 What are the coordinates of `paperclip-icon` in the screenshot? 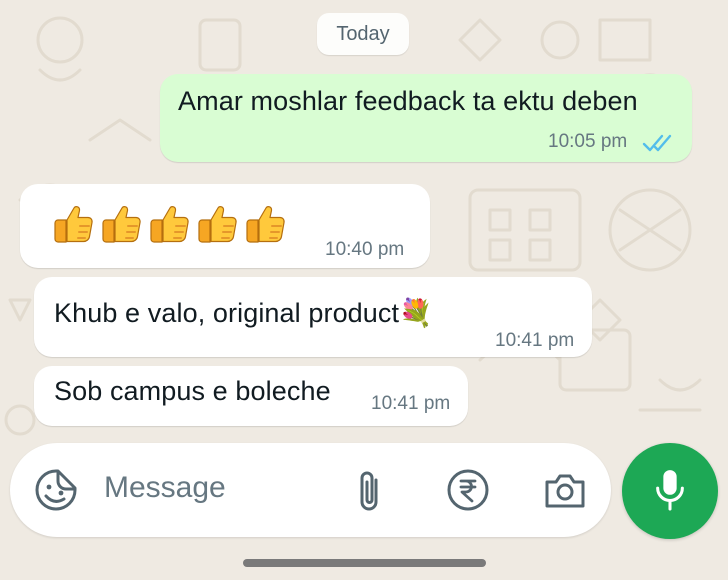 It's located at (369, 490).